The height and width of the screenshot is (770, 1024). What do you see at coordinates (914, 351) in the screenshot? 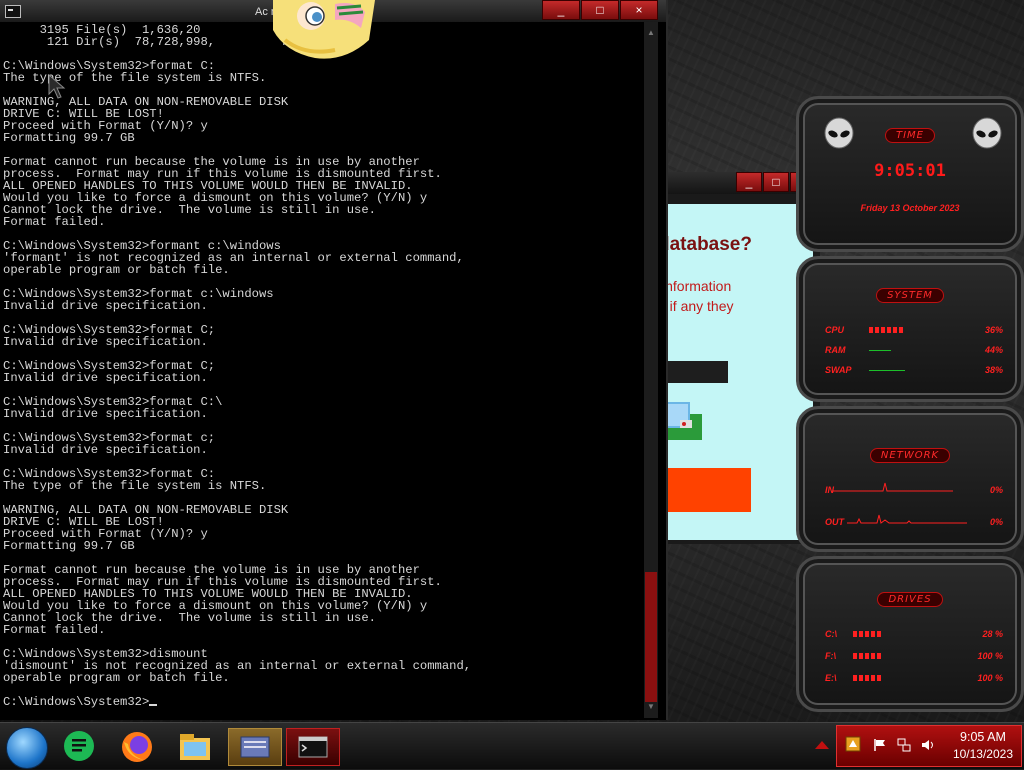
I see `ram-row: RAM 44%` at bounding box center [914, 351].